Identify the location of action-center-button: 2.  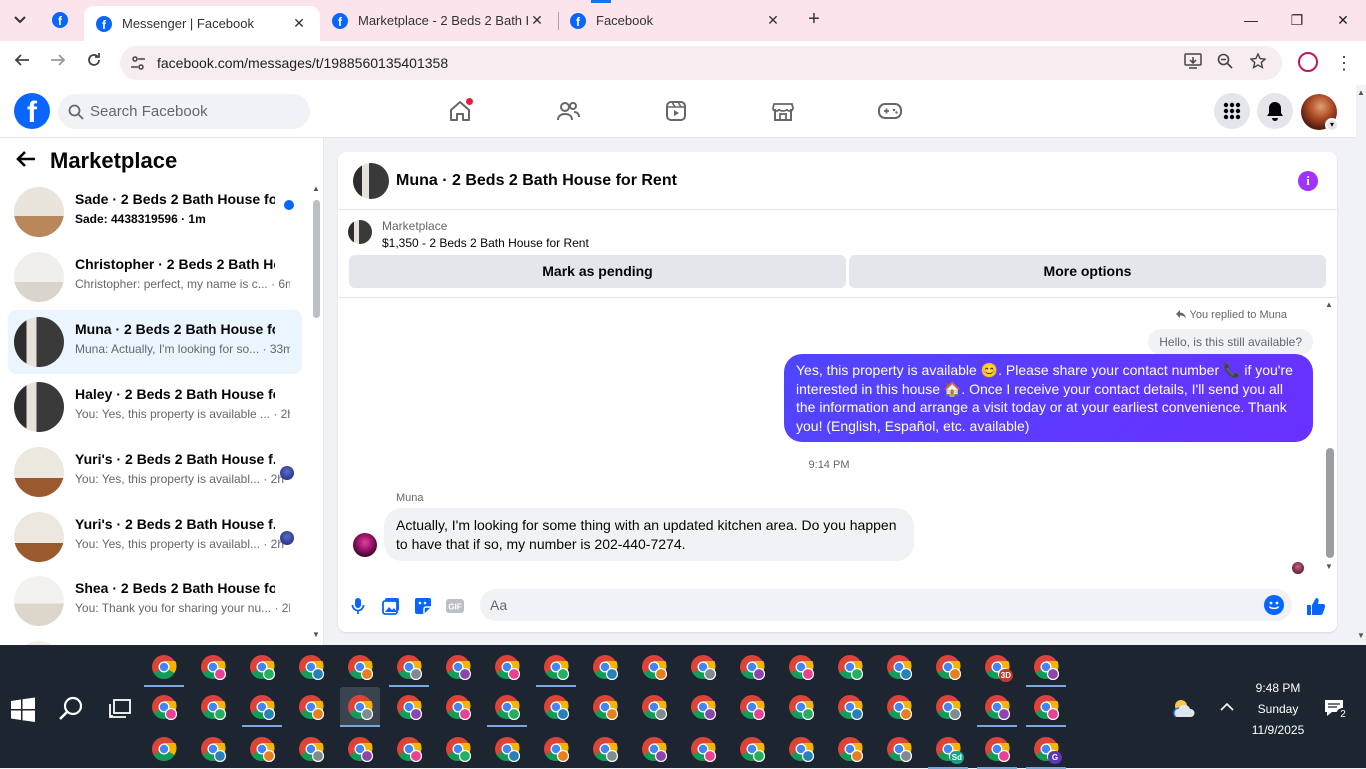
(1337, 710).